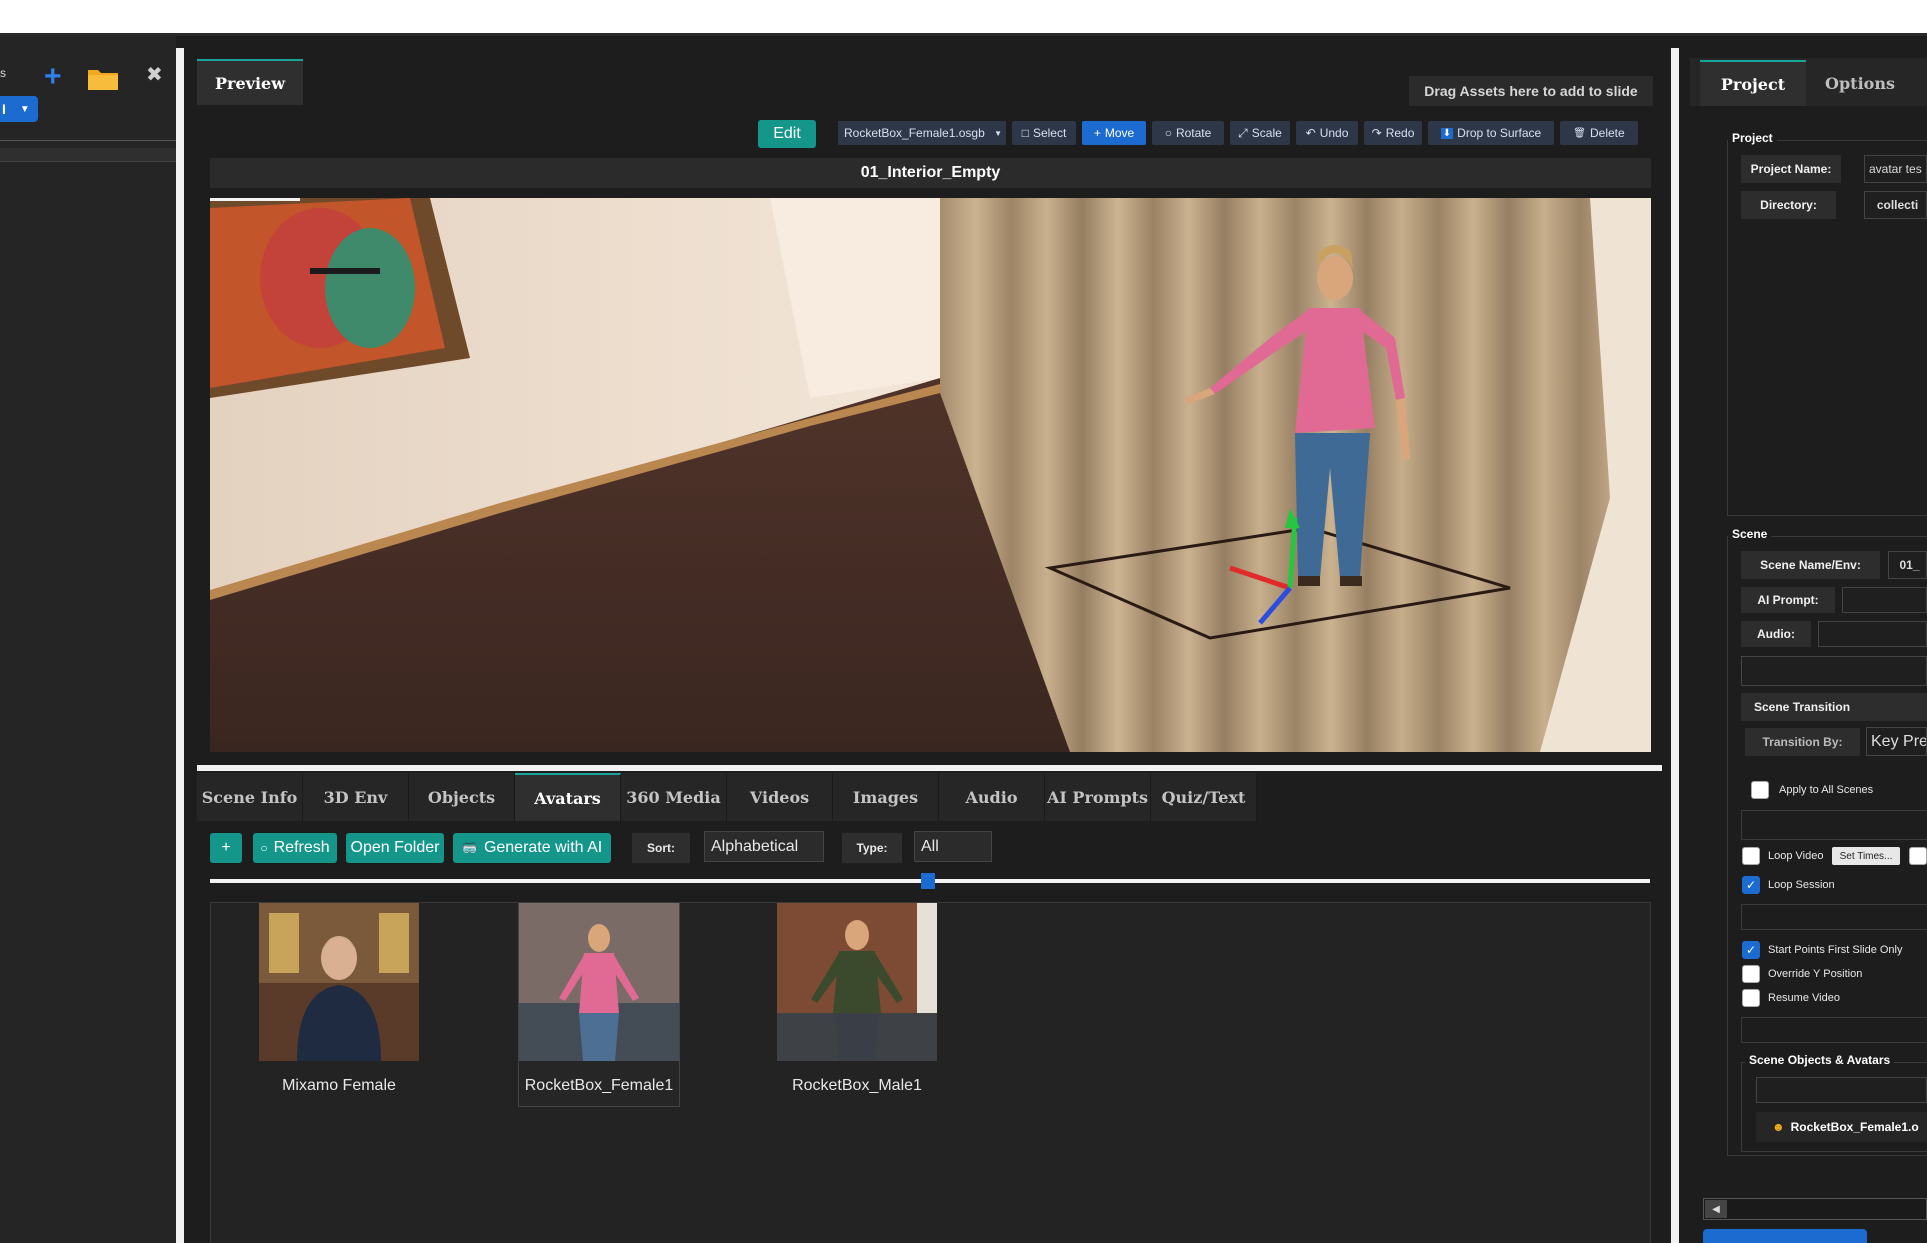 Image resolution: width=1927 pixels, height=1243 pixels. What do you see at coordinates (1812, 790) in the screenshot?
I see `apply-all-scenes-row: Apply to All Scenes` at bounding box center [1812, 790].